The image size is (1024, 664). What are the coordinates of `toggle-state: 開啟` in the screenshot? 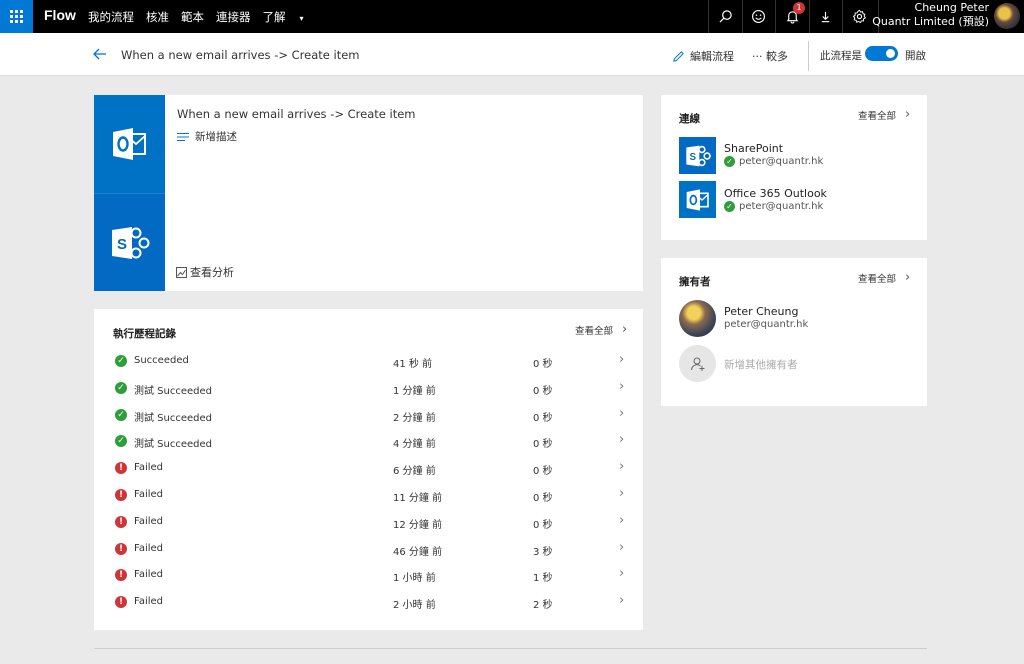 It's located at (915, 56).